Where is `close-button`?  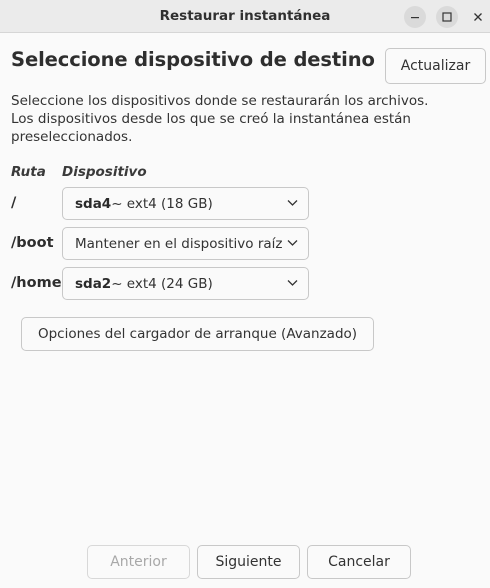
close-button is located at coordinates (478, 17).